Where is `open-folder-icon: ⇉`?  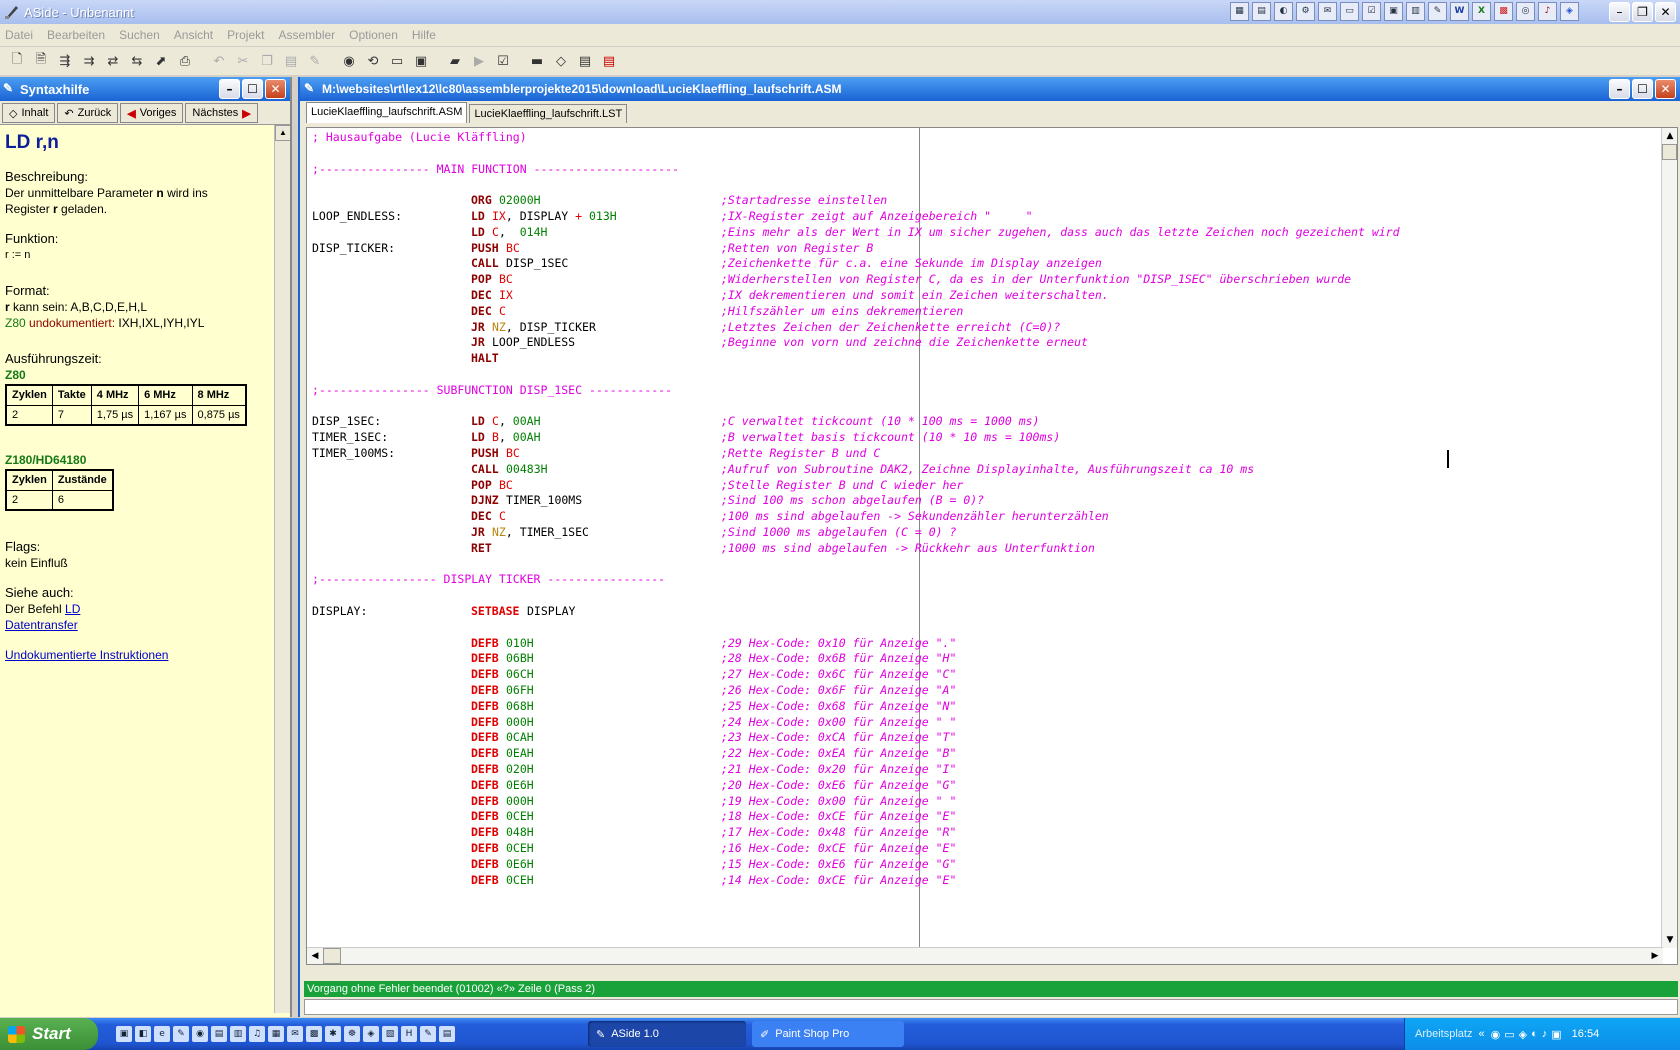
open-folder-icon: ⇉ is located at coordinates (89, 61).